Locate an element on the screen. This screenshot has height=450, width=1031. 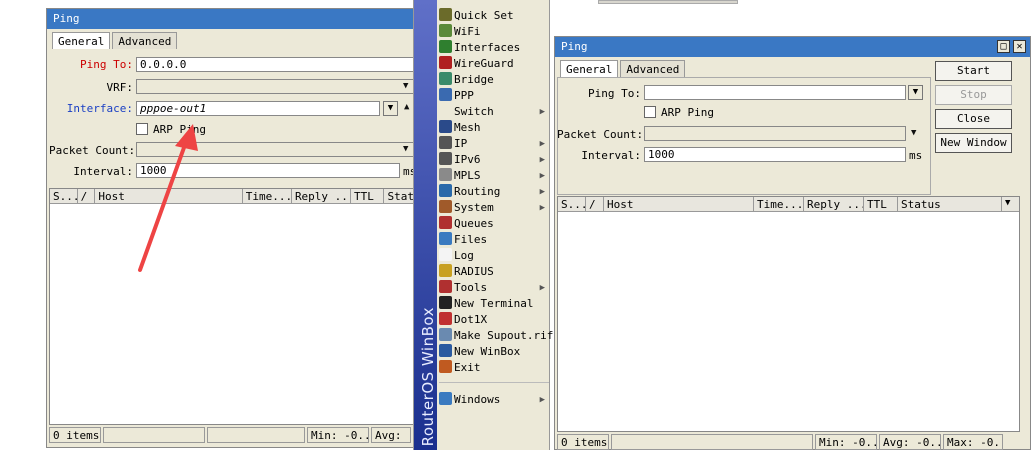
menu-item-label: Exit is located at coordinates (467, 367).